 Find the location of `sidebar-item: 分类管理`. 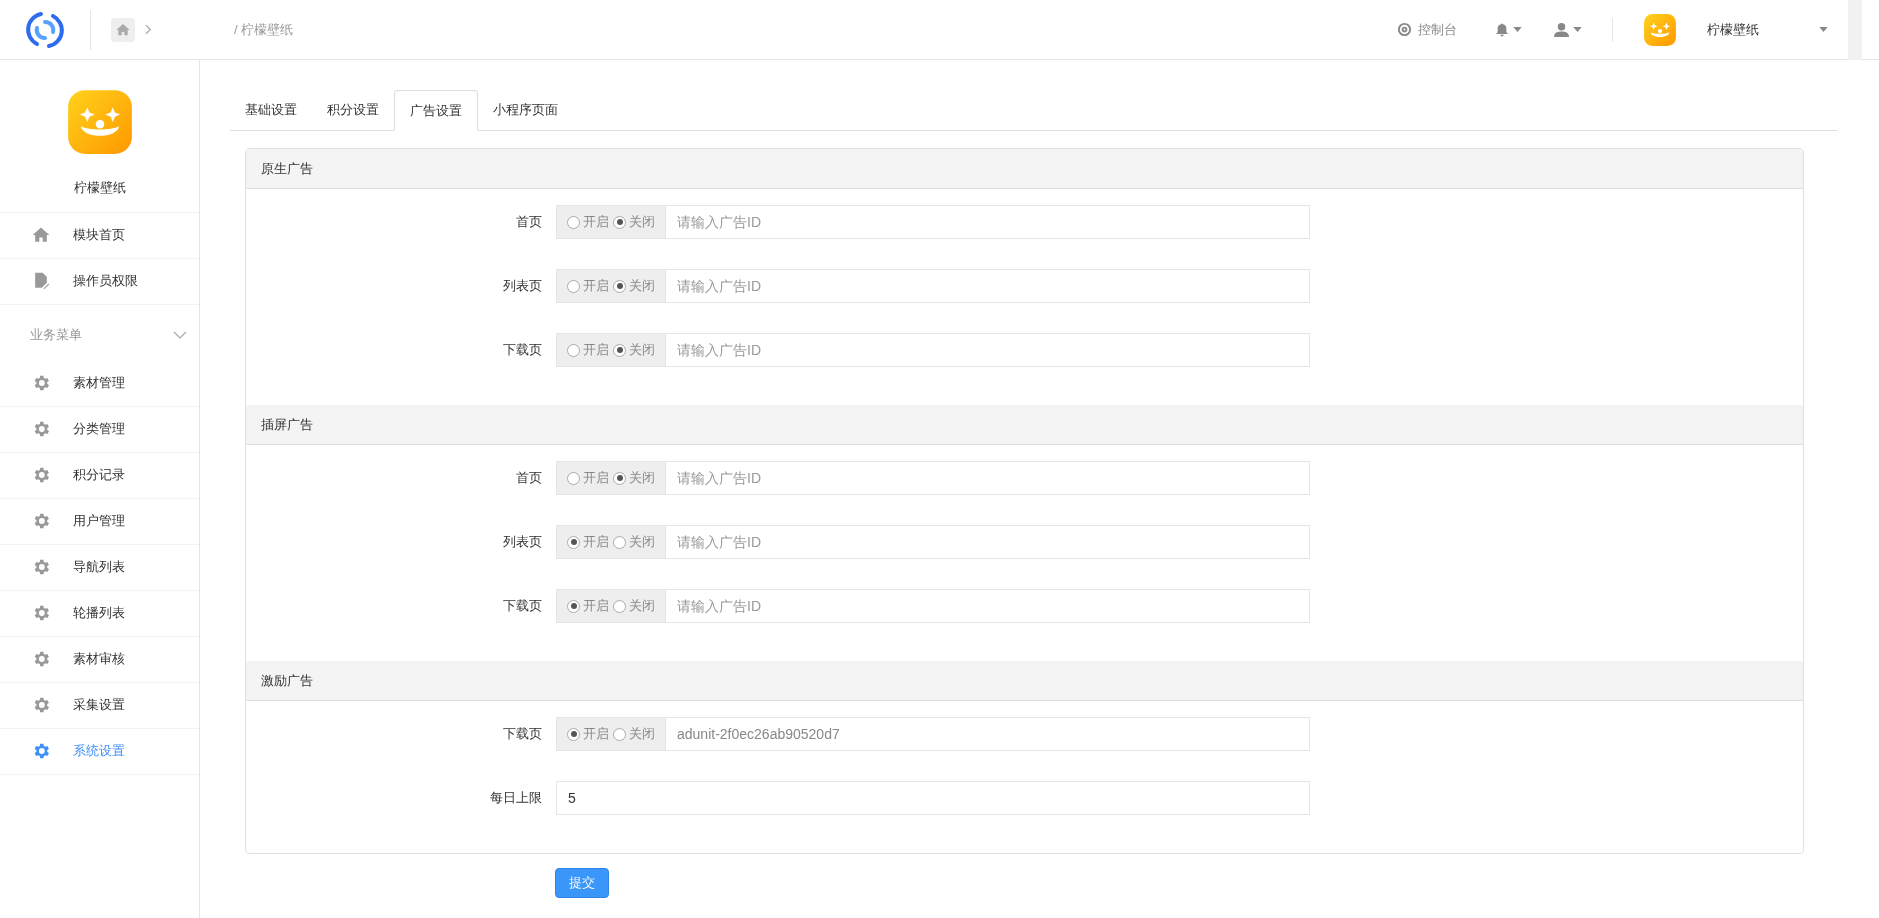

sidebar-item: 分类管理 is located at coordinates (99, 429).